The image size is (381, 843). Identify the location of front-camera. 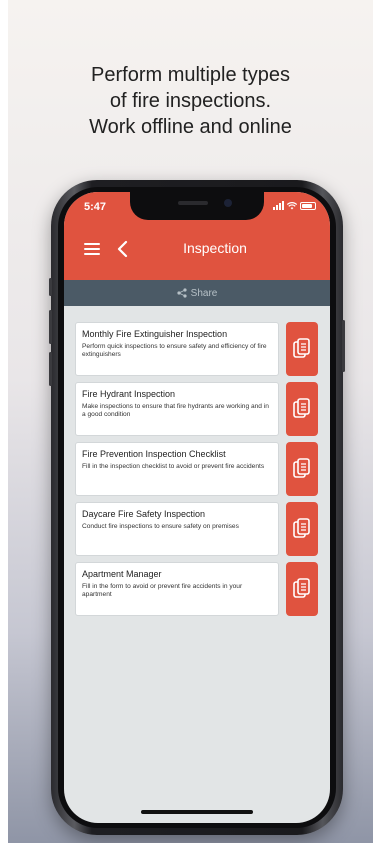
(228, 203).